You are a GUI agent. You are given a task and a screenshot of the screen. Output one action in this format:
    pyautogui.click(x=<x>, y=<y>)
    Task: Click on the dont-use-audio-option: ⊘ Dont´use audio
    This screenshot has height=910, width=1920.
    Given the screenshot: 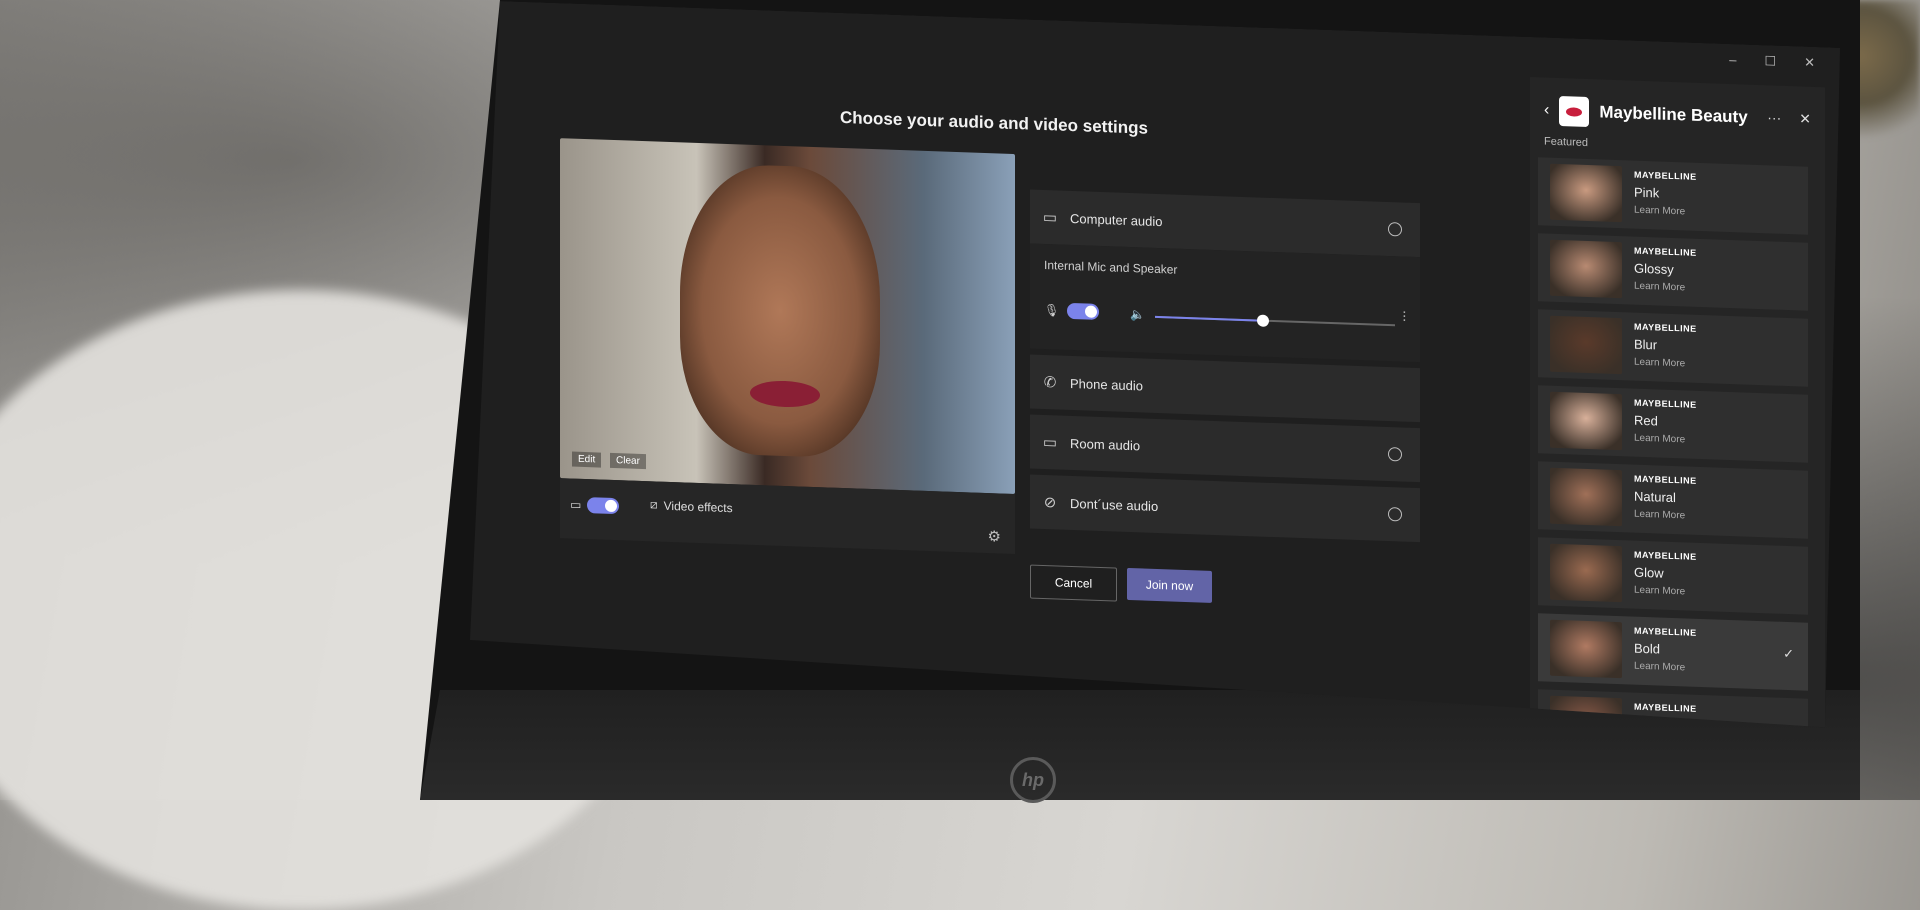 What is the action you would take?
    pyautogui.click(x=1225, y=509)
    